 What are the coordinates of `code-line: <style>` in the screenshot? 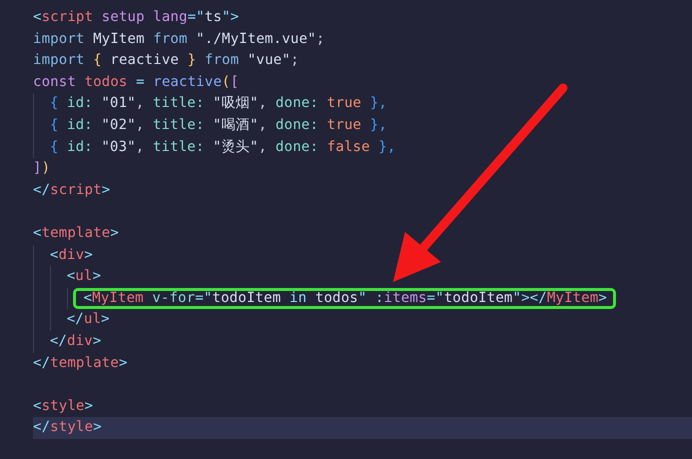 It's located at (63, 406).